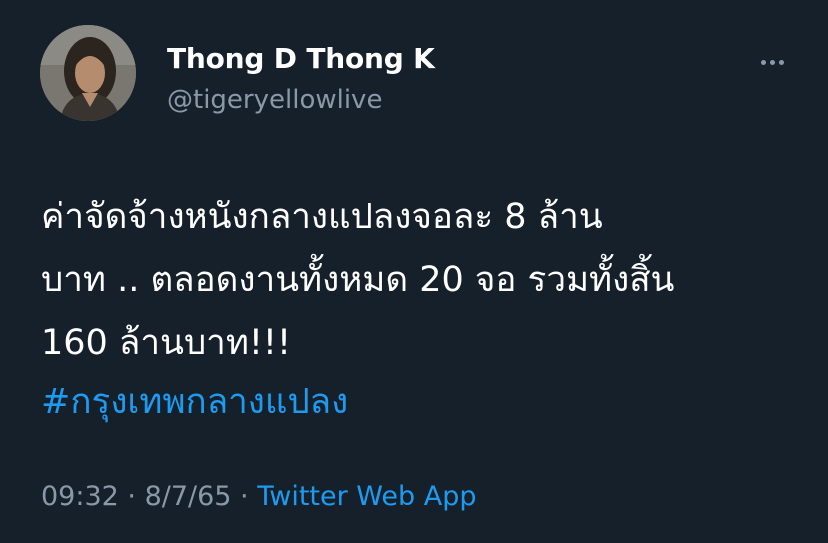 The image size is (828, 543). Describe the element at coordinates (166, 343) in the screenshot. I see `tweet-text-line: 160 ล้านบาท!!!` at that location.